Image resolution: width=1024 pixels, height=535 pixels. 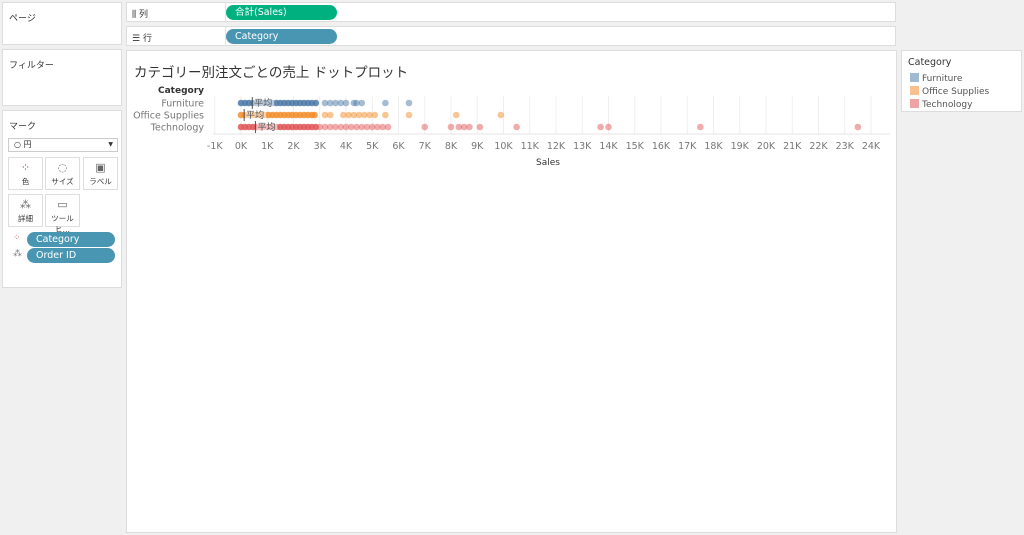 What do you see at coordinates (766, 146) in the screenshot?
I see `x-tick-label: 20K` at bounding box center [766, 146].